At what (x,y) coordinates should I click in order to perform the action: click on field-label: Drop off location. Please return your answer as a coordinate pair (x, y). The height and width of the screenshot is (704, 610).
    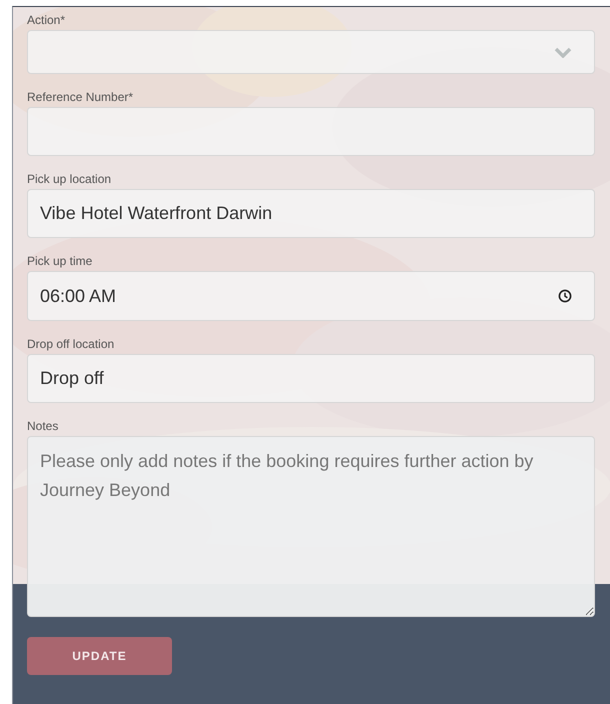
    Looking at the image, I should click on (71, 344).